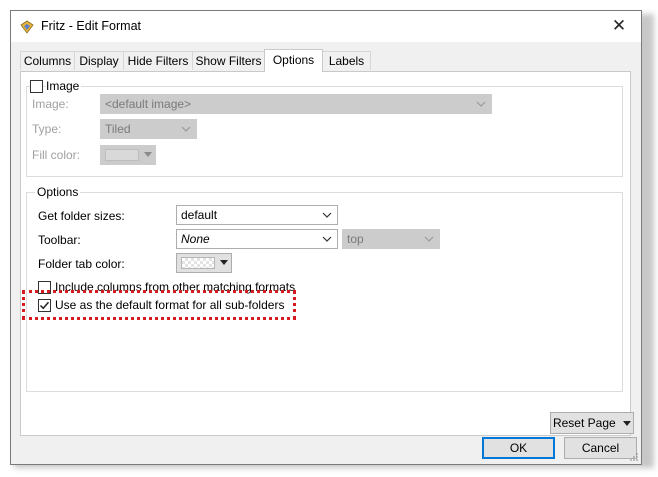  I want to click on ok-button: OK, so click(518, 448).